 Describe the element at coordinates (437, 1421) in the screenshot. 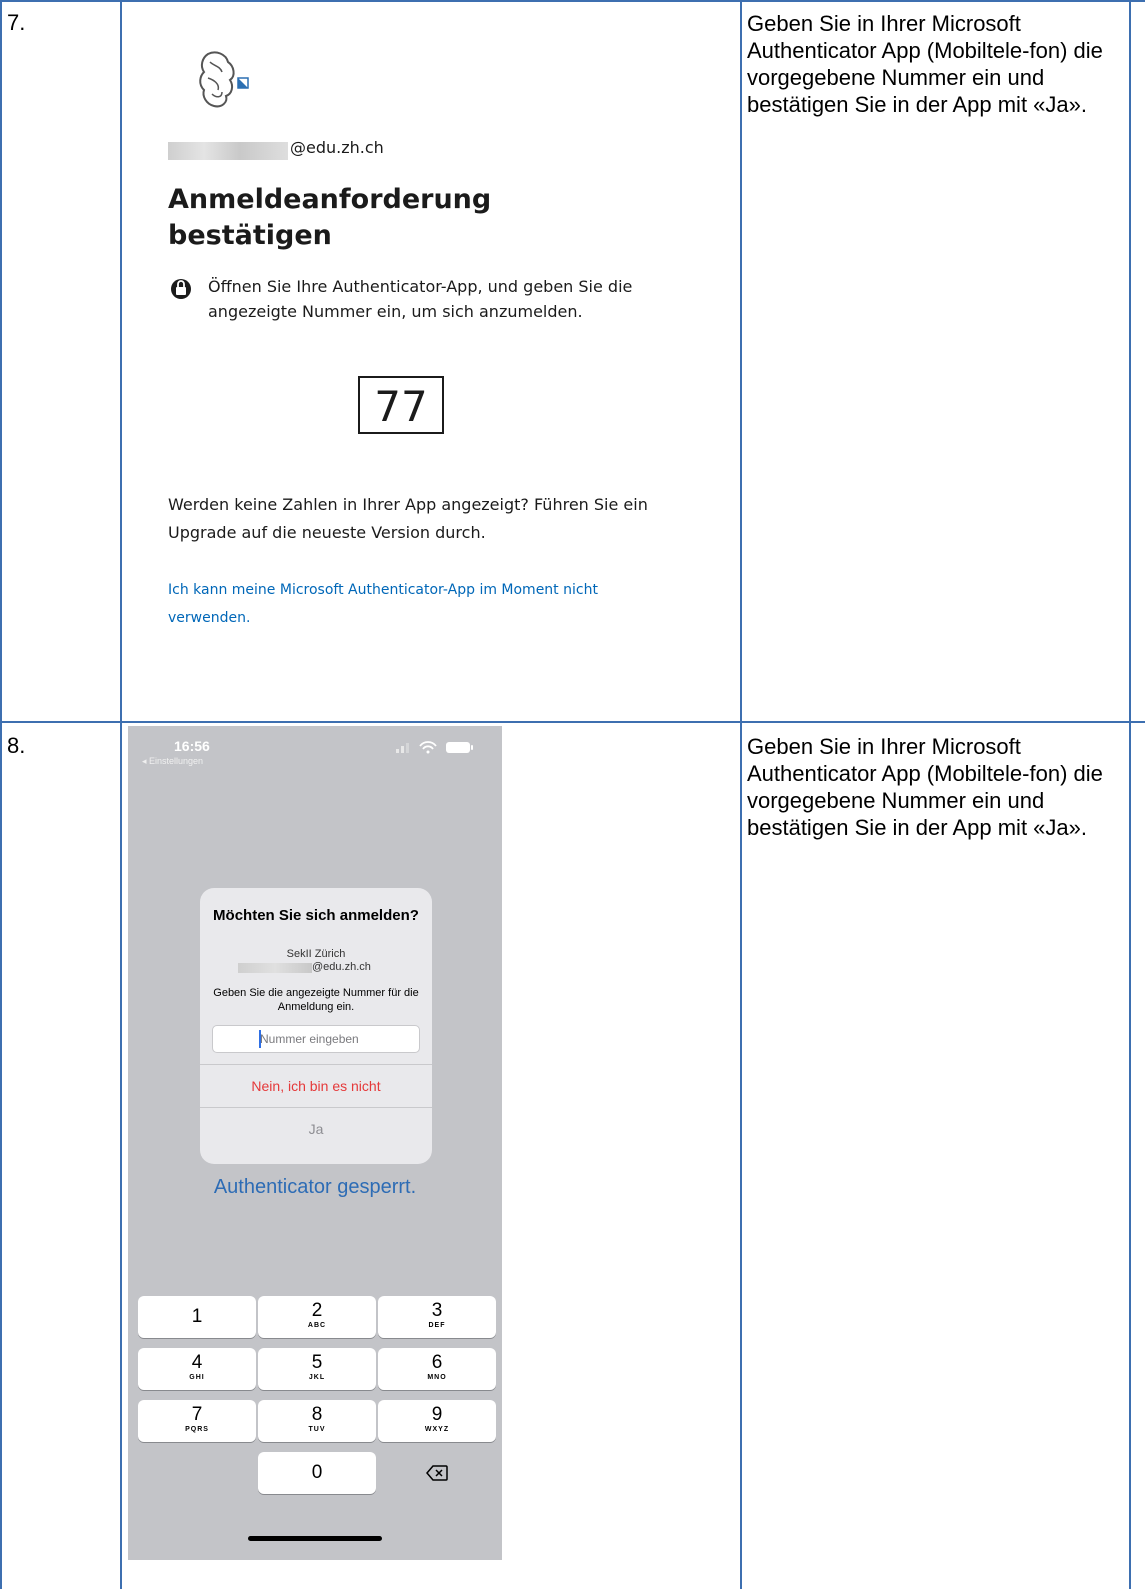

I see `key-9: 9 WXYZ` at that location.